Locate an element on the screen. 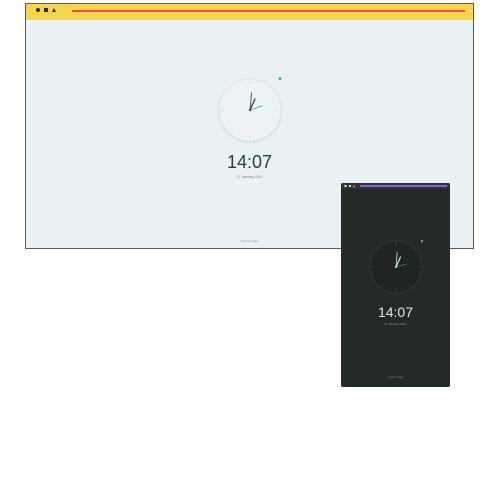 Image resolution: width=500 pixels, height=500 pixels. mobile-preview-window: 14:07 17 January 2024 scroll to wake is located at coordinates (395, 285).